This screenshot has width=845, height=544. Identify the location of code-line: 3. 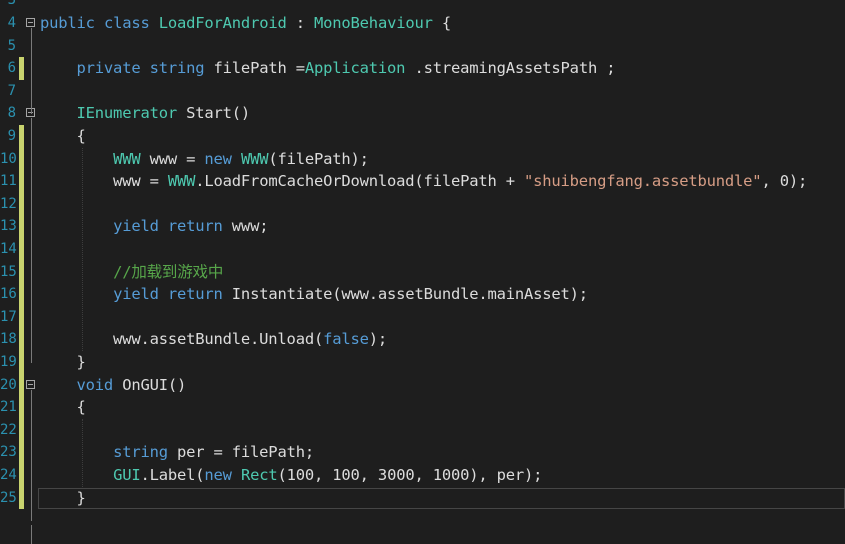
(422, 6).